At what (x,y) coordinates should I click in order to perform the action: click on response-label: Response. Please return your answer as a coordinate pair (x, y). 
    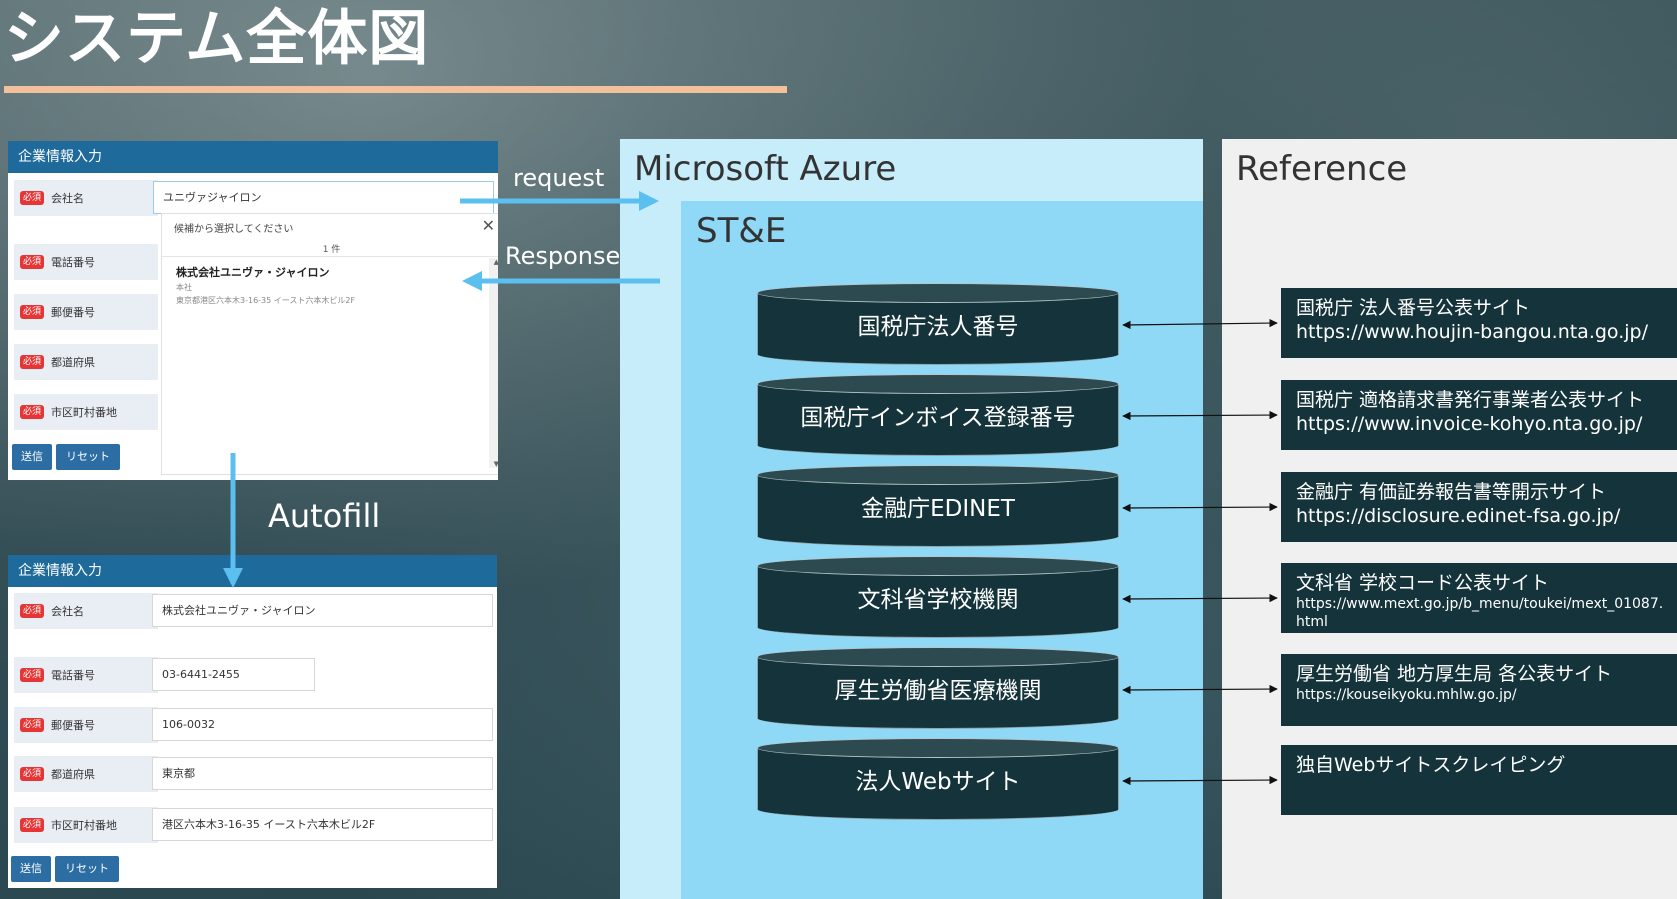
    Looking at the image, I should click on (563, 256).